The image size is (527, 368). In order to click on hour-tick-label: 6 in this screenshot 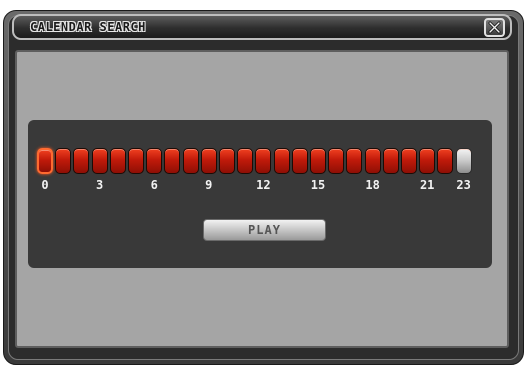, I will do `click(154, 185)`.